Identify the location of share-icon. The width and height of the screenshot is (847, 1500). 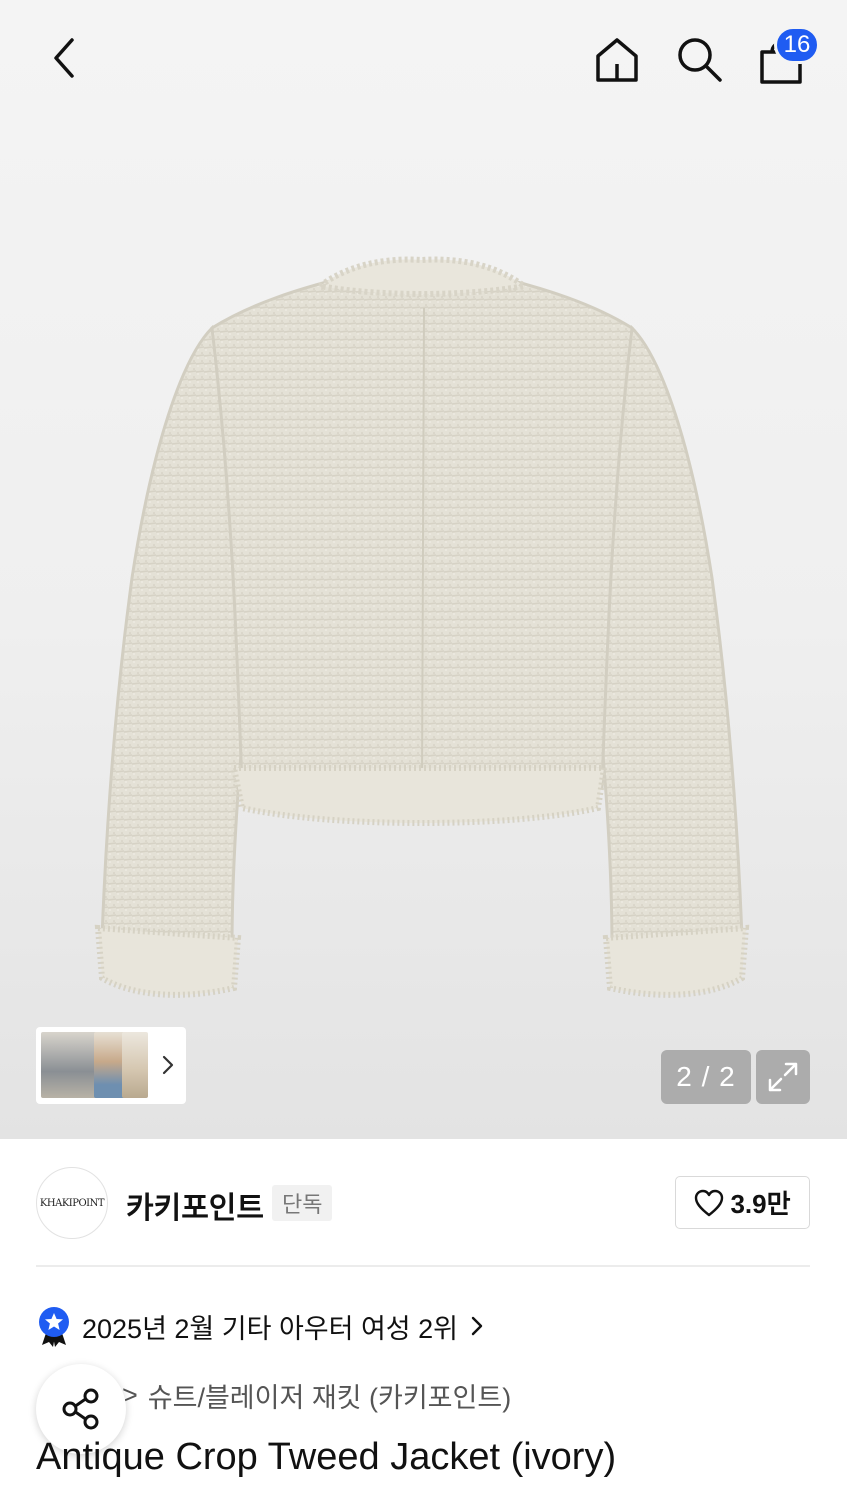
(80, 1409).